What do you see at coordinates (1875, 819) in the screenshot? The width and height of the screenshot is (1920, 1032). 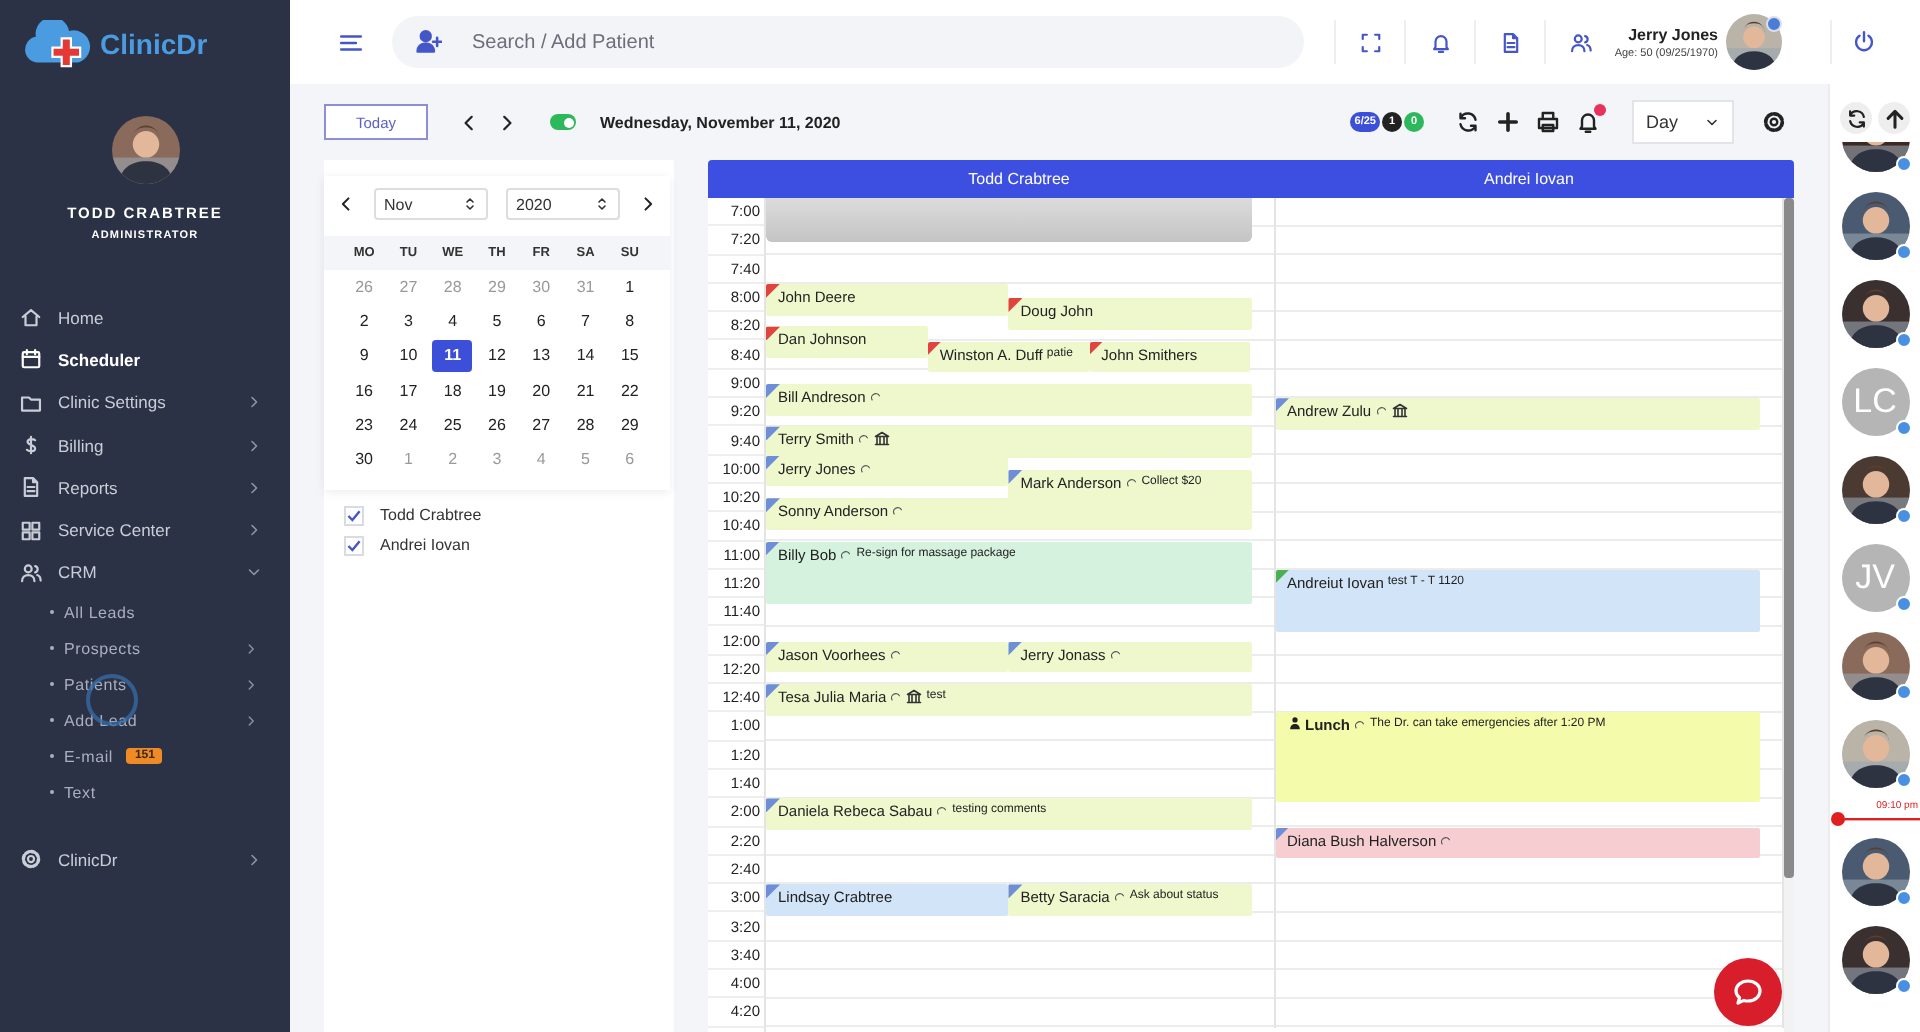 I see `current-time-line` at bounding box center [1875, 819].